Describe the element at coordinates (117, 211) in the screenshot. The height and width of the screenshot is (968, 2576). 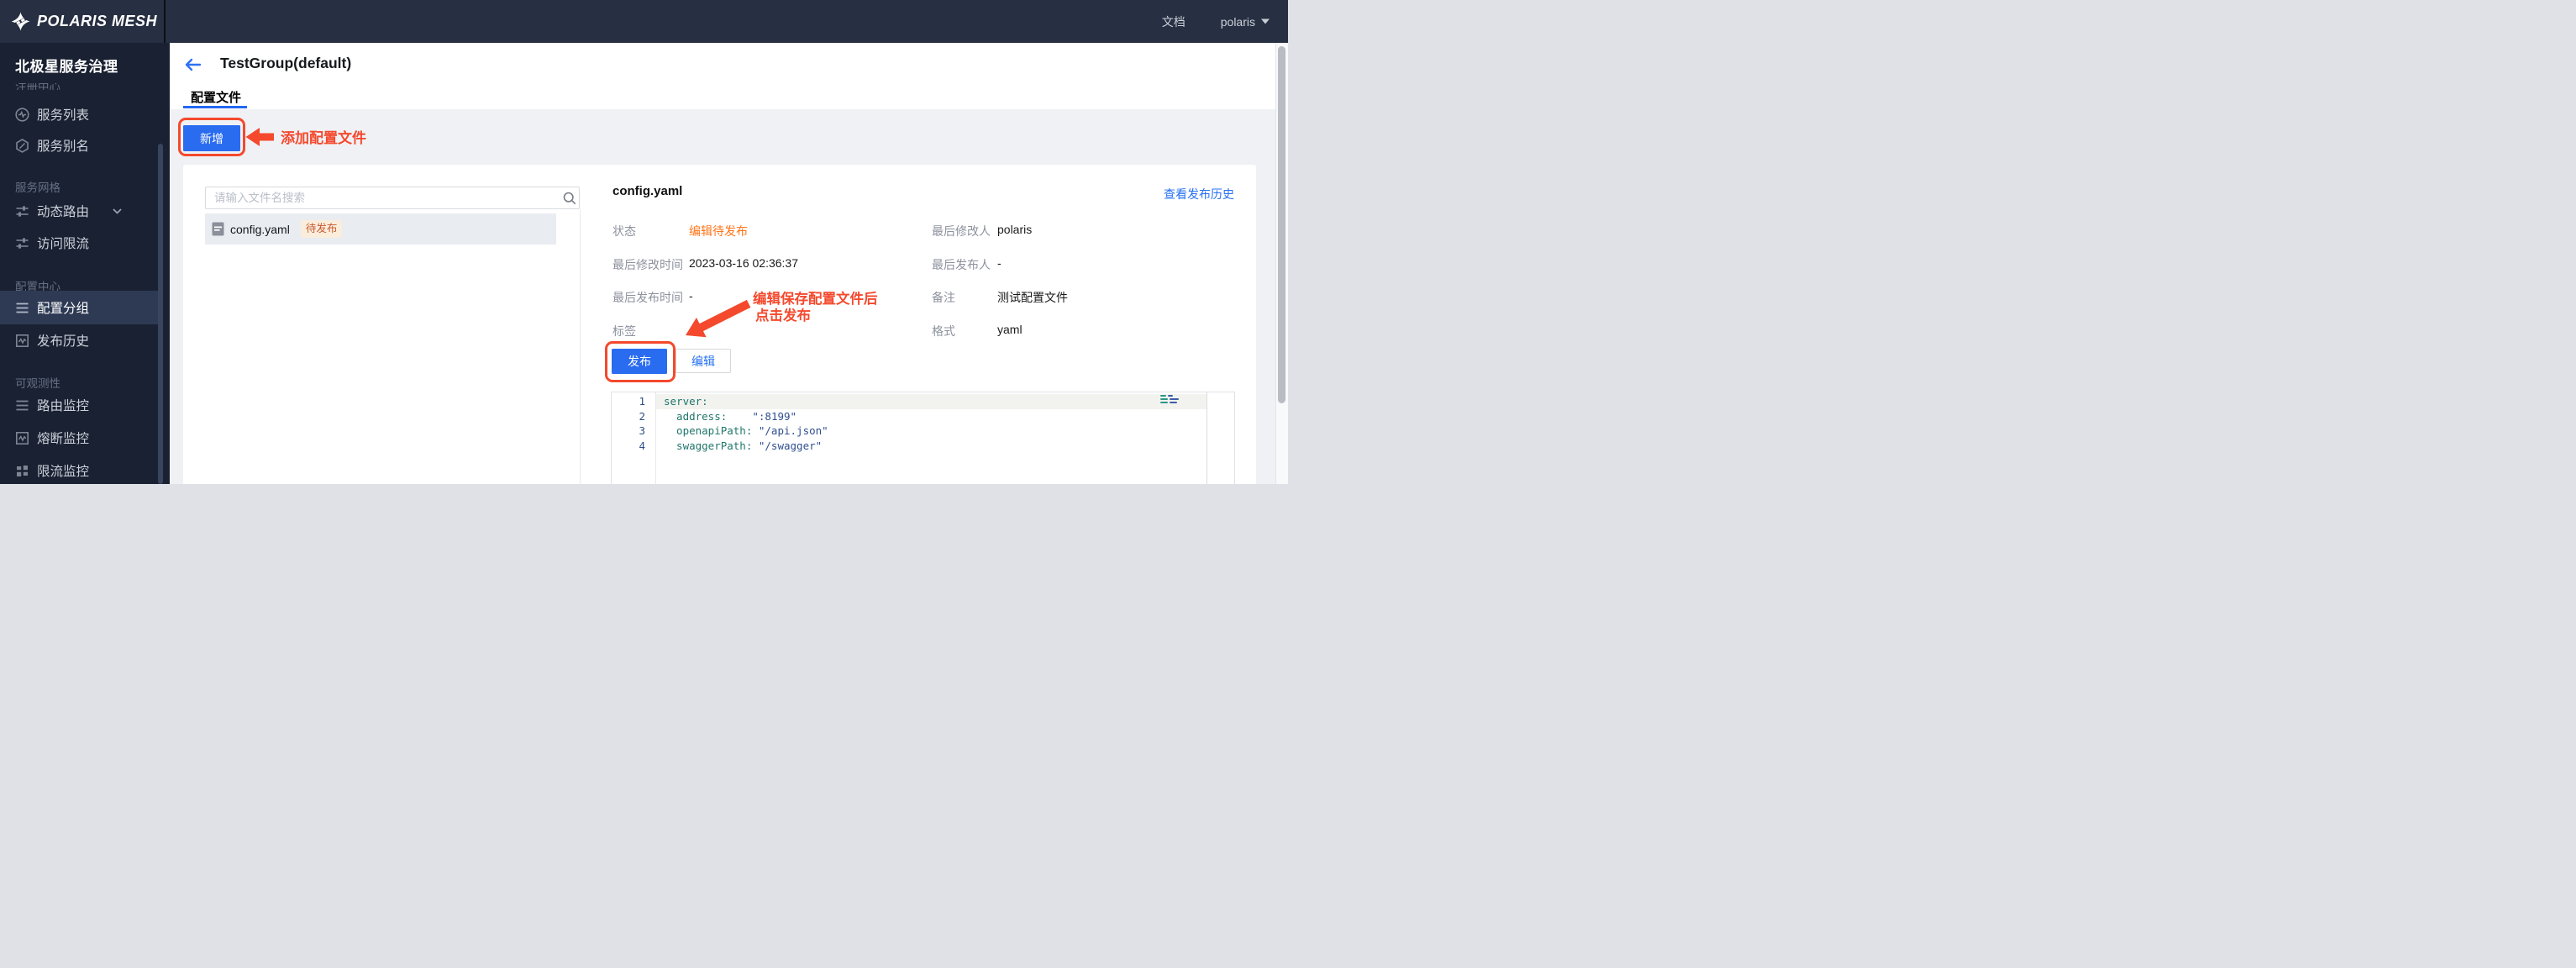
I see `chevron-down-icon` at that location.